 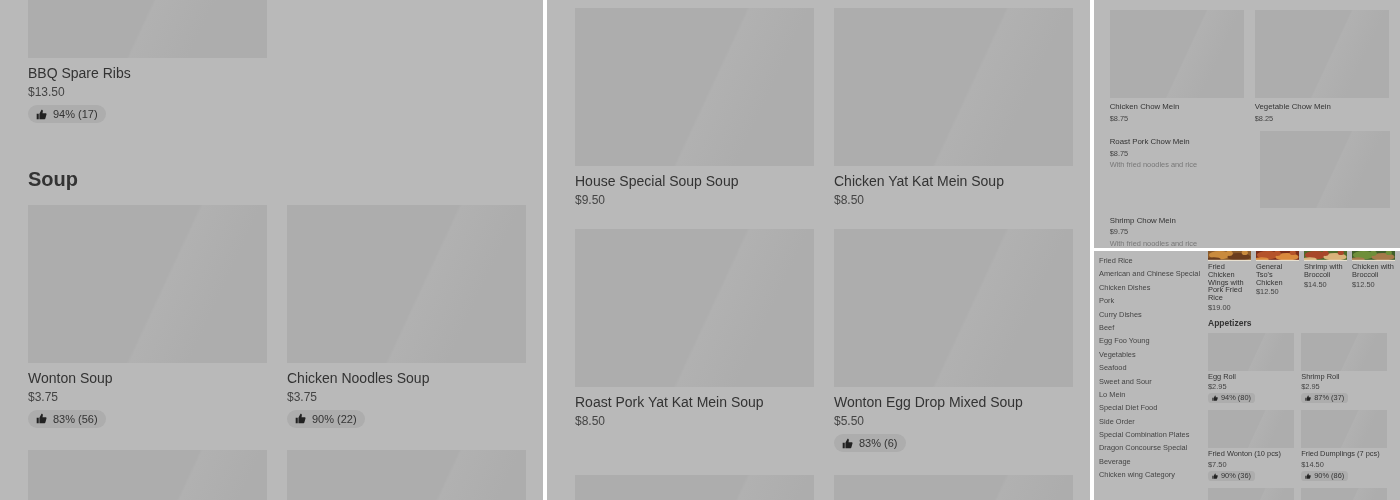 I want to click on section-heading: Soup, so click(x=53, y=179).